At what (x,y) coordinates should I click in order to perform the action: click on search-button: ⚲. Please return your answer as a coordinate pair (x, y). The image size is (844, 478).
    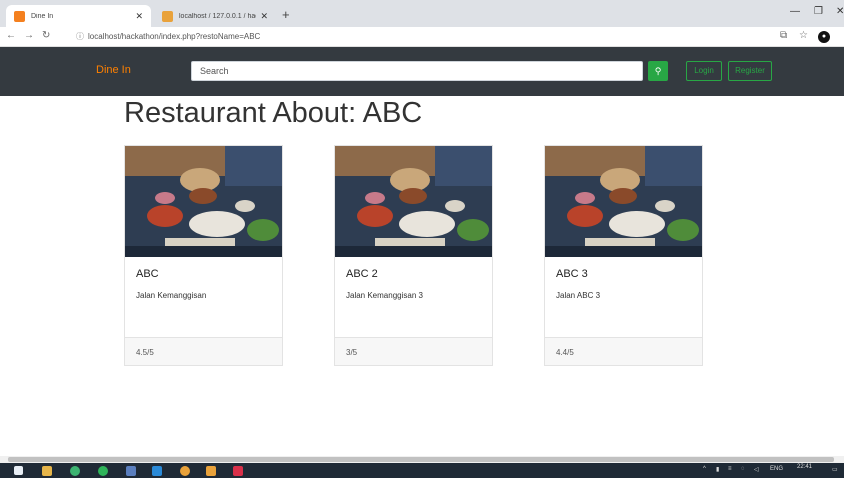
    Looking at the image, I should click on (658, 71).